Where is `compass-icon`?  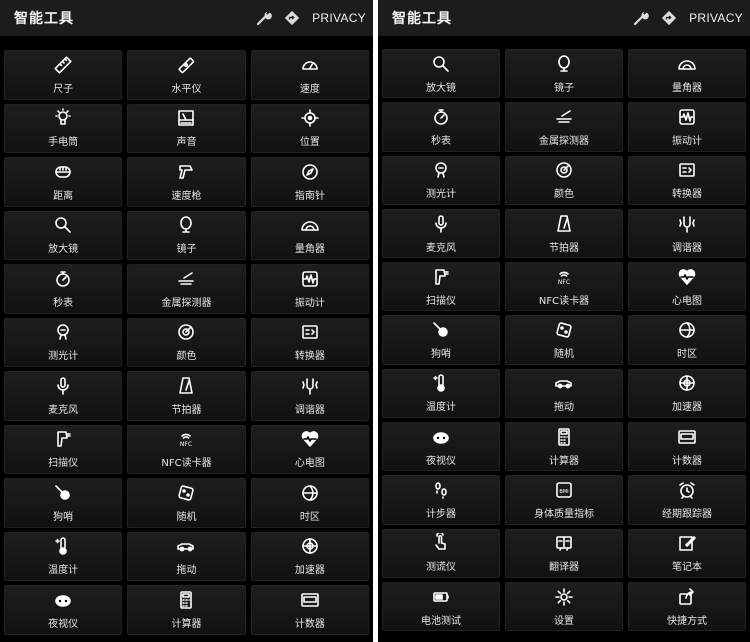
compass-icon is located at coordinates (310, 172).